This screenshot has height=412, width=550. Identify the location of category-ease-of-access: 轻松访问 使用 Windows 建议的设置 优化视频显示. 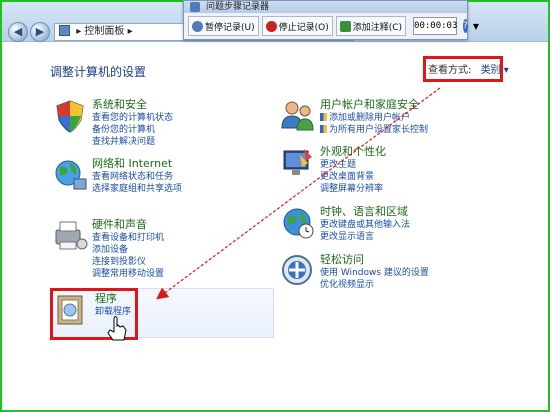
(354, 272).